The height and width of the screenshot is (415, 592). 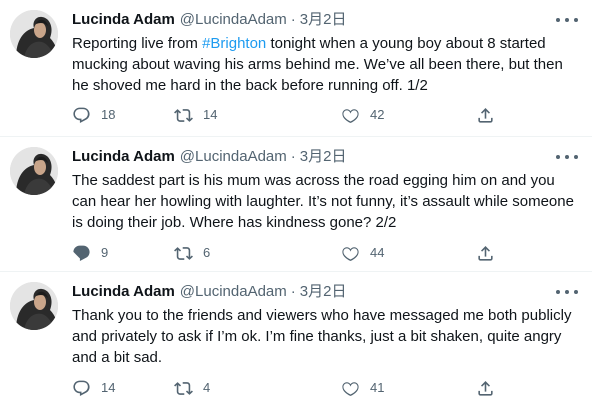 I want to click on tweet-actions: 14 4 41, so click(x=297, y=388).